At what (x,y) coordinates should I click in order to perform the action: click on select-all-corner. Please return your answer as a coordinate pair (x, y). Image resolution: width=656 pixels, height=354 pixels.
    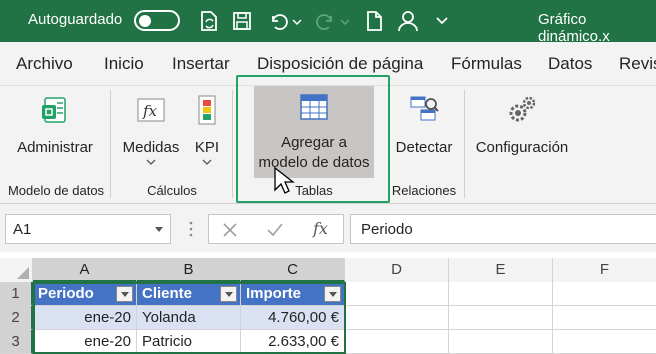
    Looking at the image, I should click on (16, 270).